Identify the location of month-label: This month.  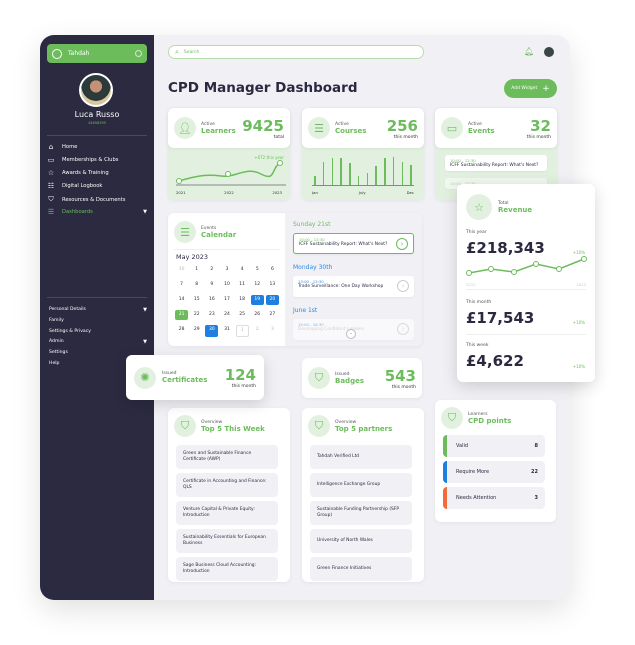
(479, 302).